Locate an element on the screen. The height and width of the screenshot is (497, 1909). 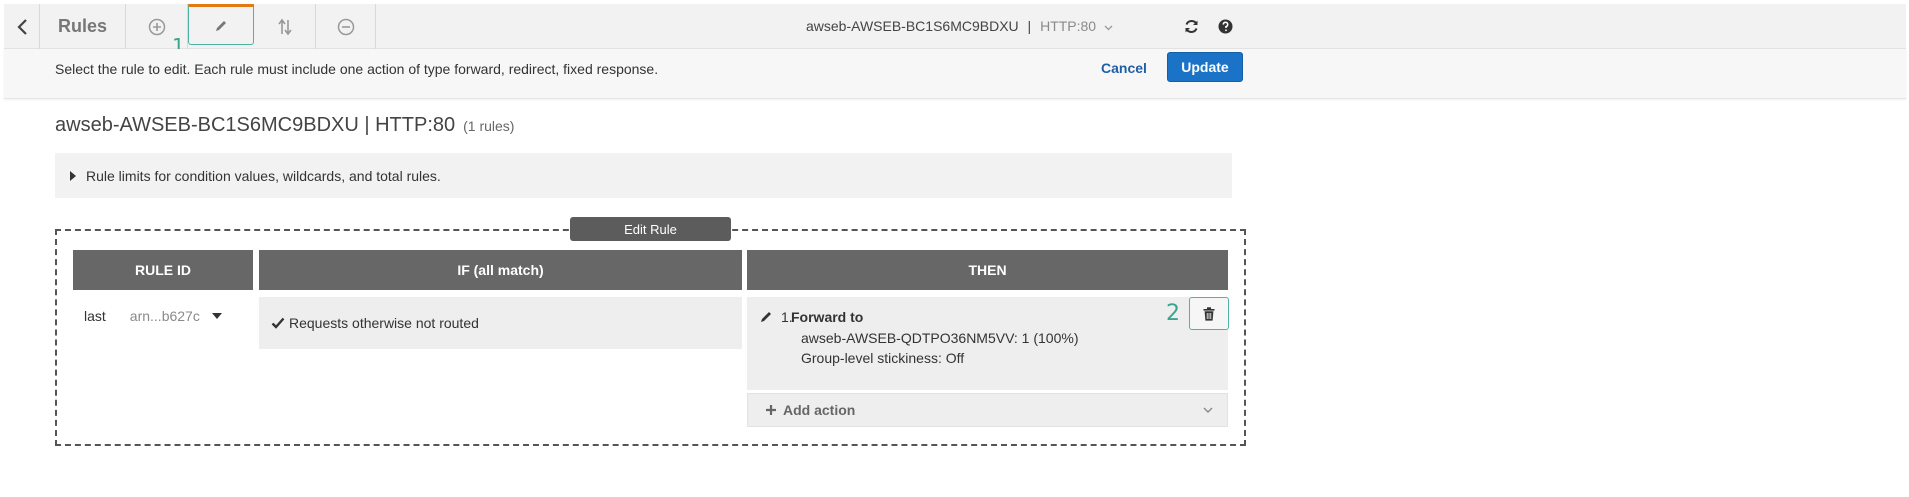
help-button is located at coordinates (1225, 26).